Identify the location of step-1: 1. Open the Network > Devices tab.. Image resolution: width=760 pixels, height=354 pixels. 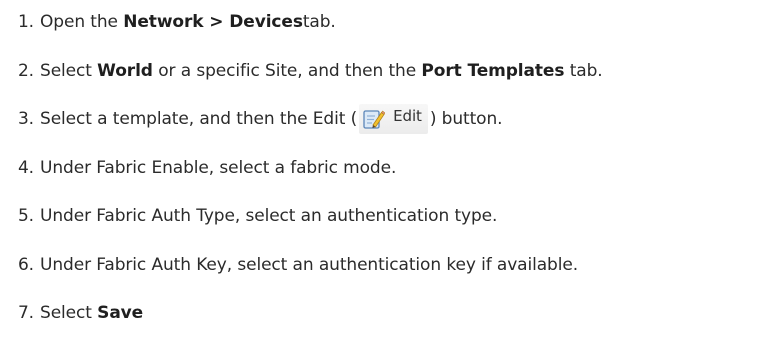
(168, 22).